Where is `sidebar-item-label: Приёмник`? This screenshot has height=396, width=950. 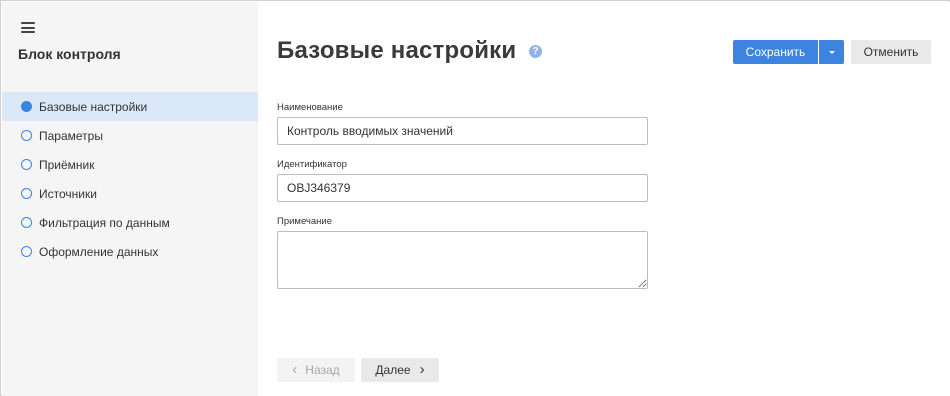 sidebar-item-label: Приёмник is located at coordinates (67, 164).